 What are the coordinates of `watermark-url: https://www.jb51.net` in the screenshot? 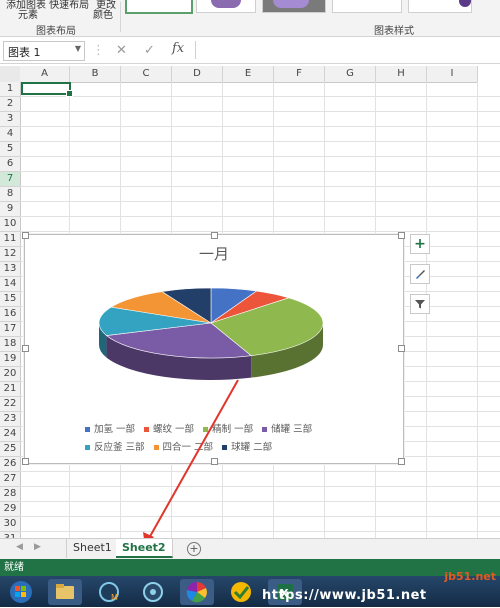 It's located at (344, 595).